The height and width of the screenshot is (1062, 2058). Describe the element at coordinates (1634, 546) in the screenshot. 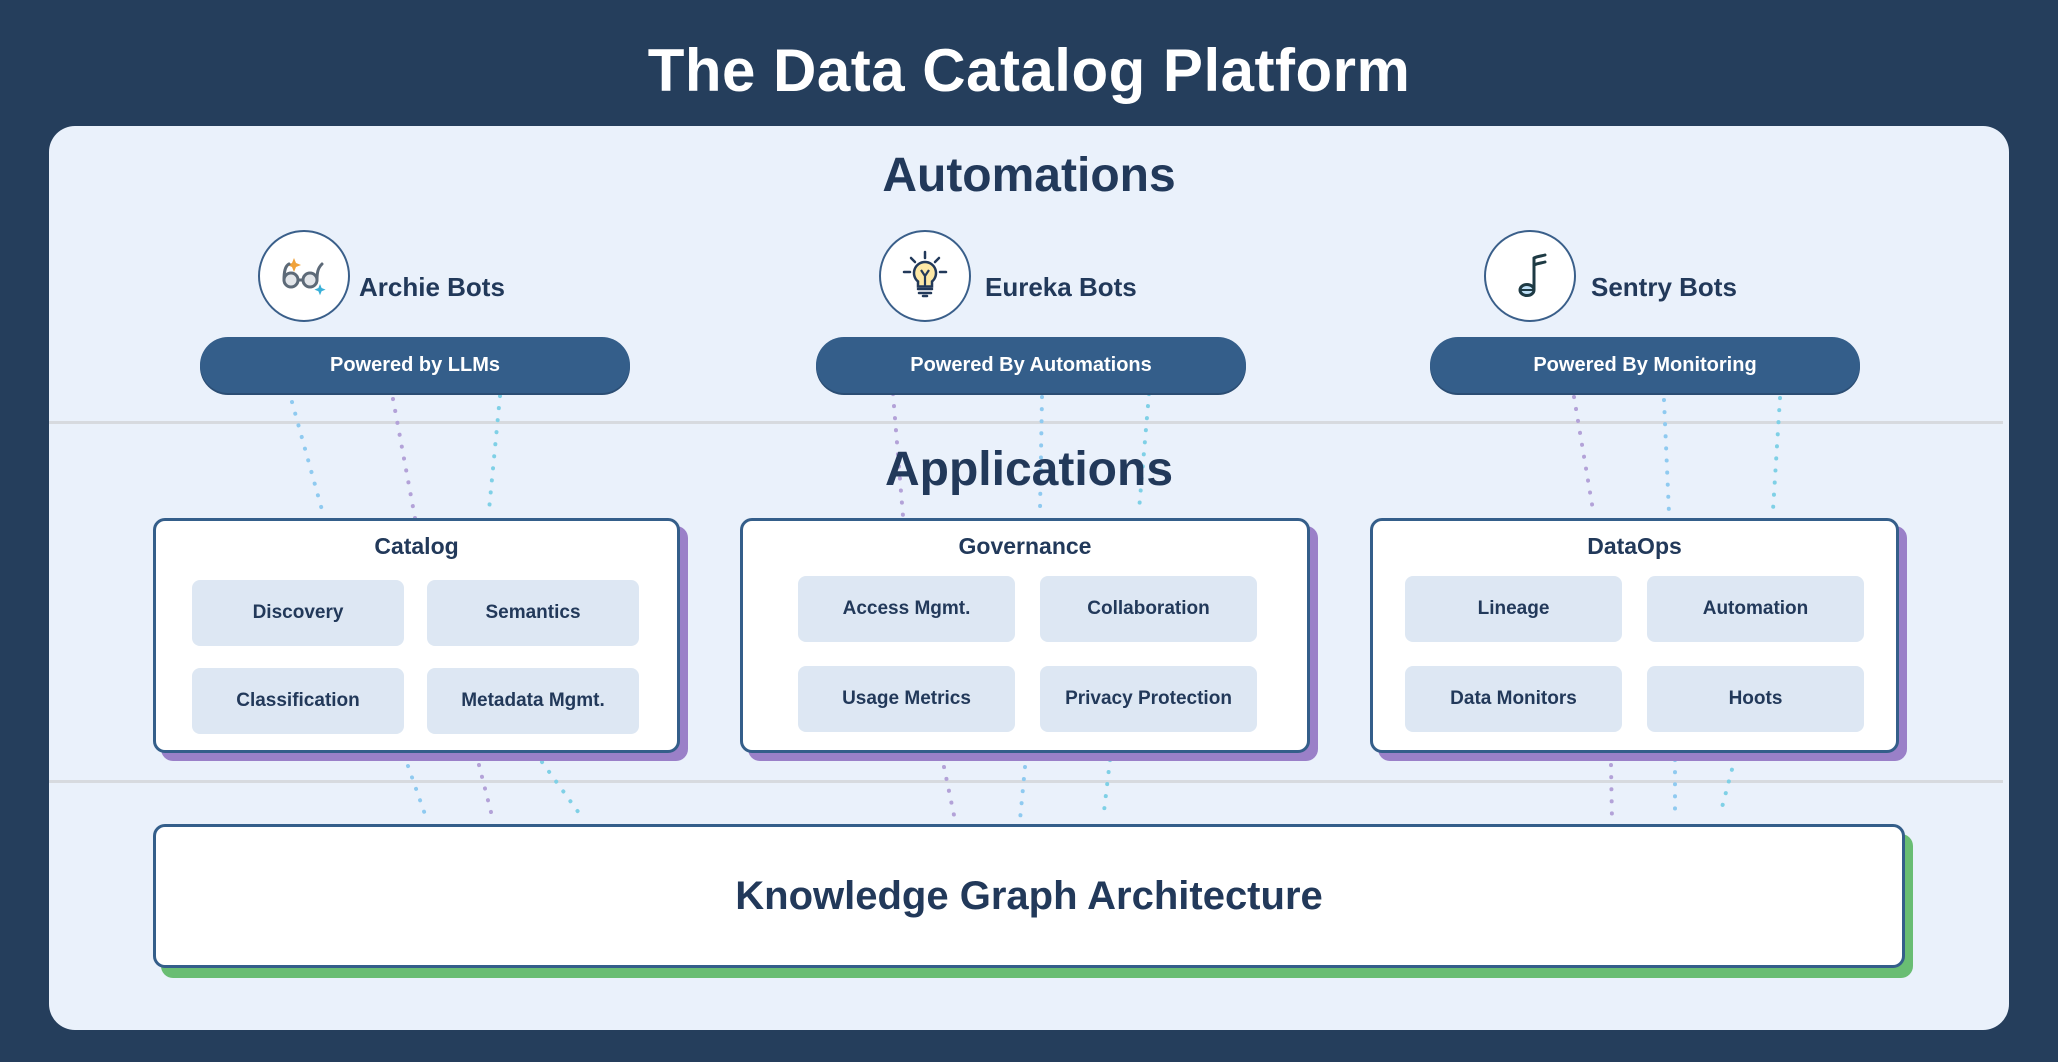

I see `app-card-title: DataOps` at that location.